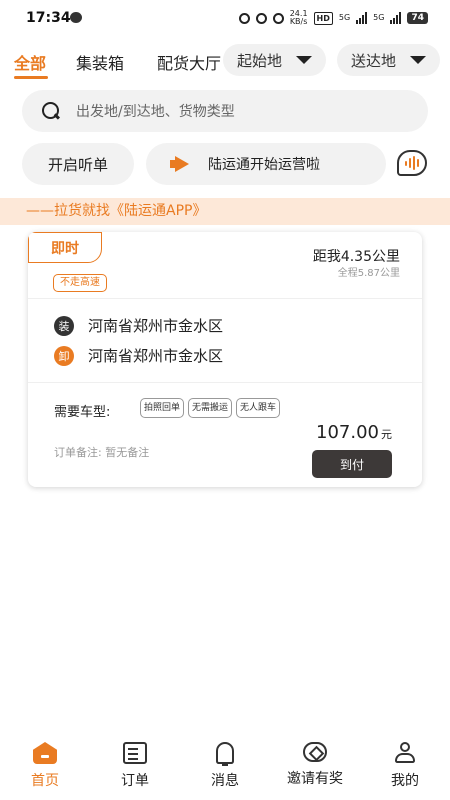 This screenshot has width=450, height=800. I want to click on signal-5g-label-2: 5G, so click(379, 17).